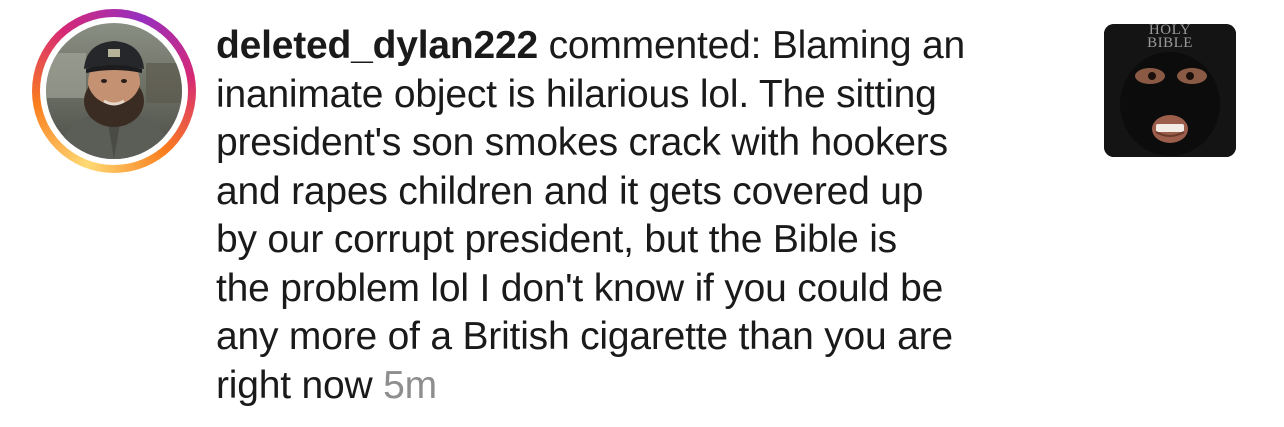 The height and width of the screenshot is (427, 1284). Describe the element at coordinates (294, 385) in the screenshot. I see `comment-line-8: right now` at that location.